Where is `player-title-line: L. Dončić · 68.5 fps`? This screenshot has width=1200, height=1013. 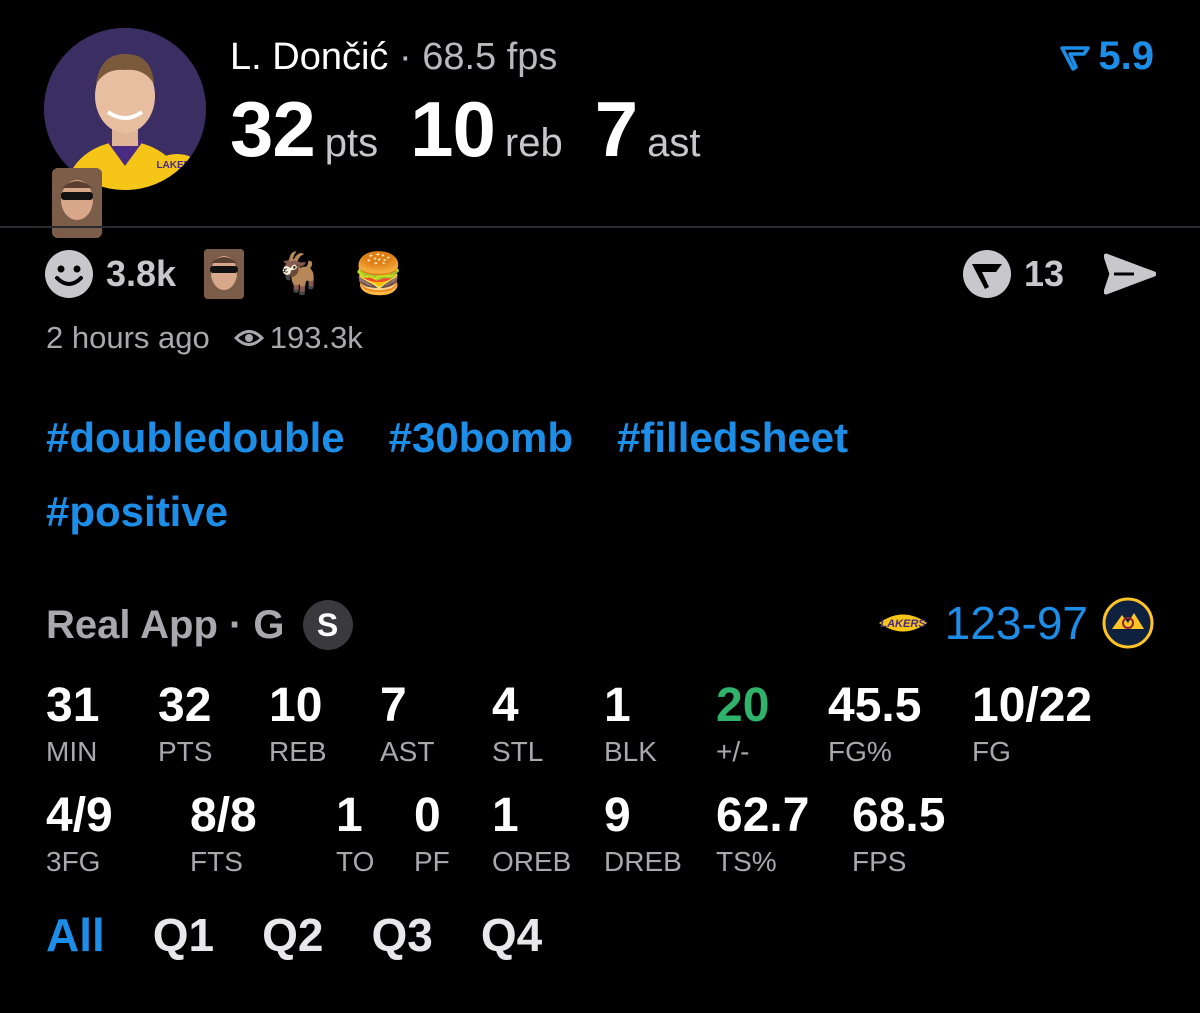
player-title-line: L. Dončić · 68.5 fps is located at coordinates (393, 57).